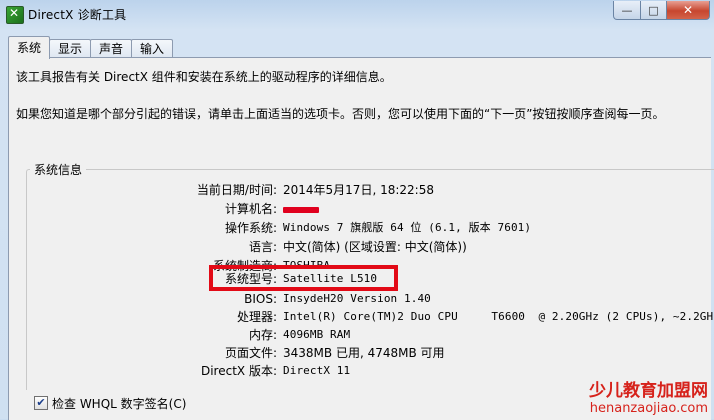 The image size is (714, 420). Describe the element at coordinates (301, 210) in the screenshot. I see `computer-name-redaction` at that location.